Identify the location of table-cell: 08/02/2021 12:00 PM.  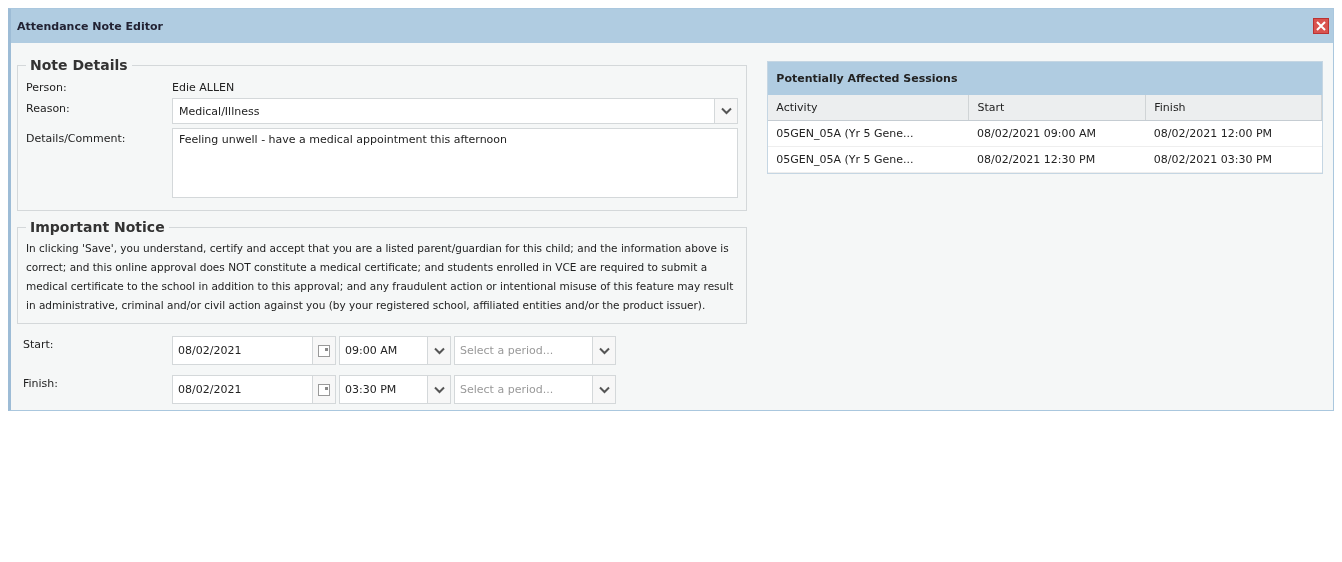
(1233, 133).